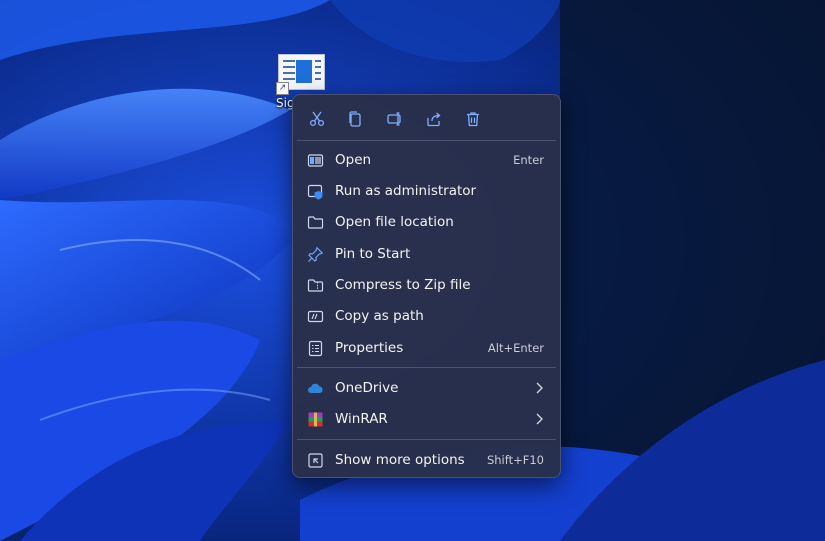 The image size is (825, 541). What do you see at coordinates (315, 222) in the screenshot?
I see `folder-icon` at bounding box center [315, 222].